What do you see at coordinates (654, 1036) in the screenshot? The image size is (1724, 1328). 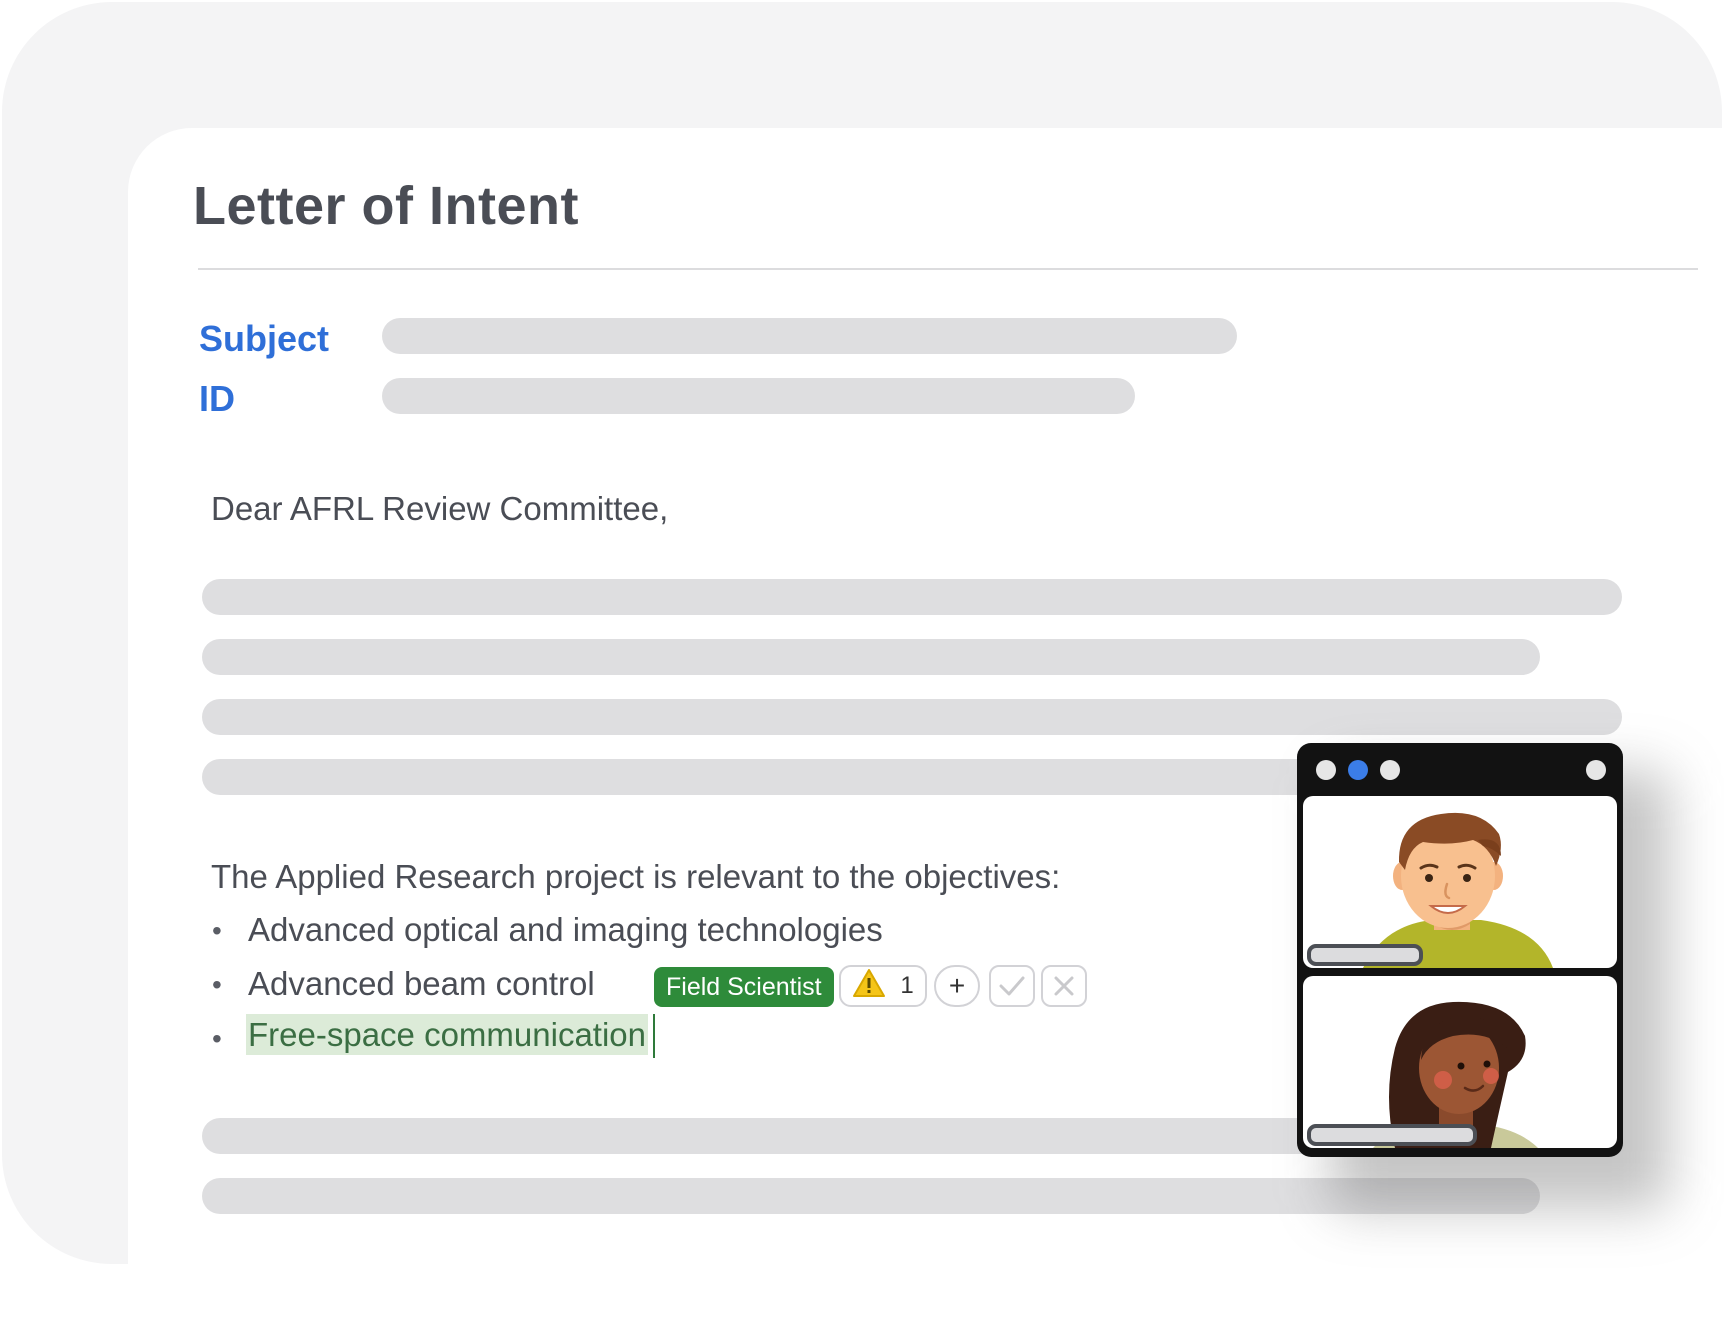 I see `text-cursor` at bounding box center [654, 1036].